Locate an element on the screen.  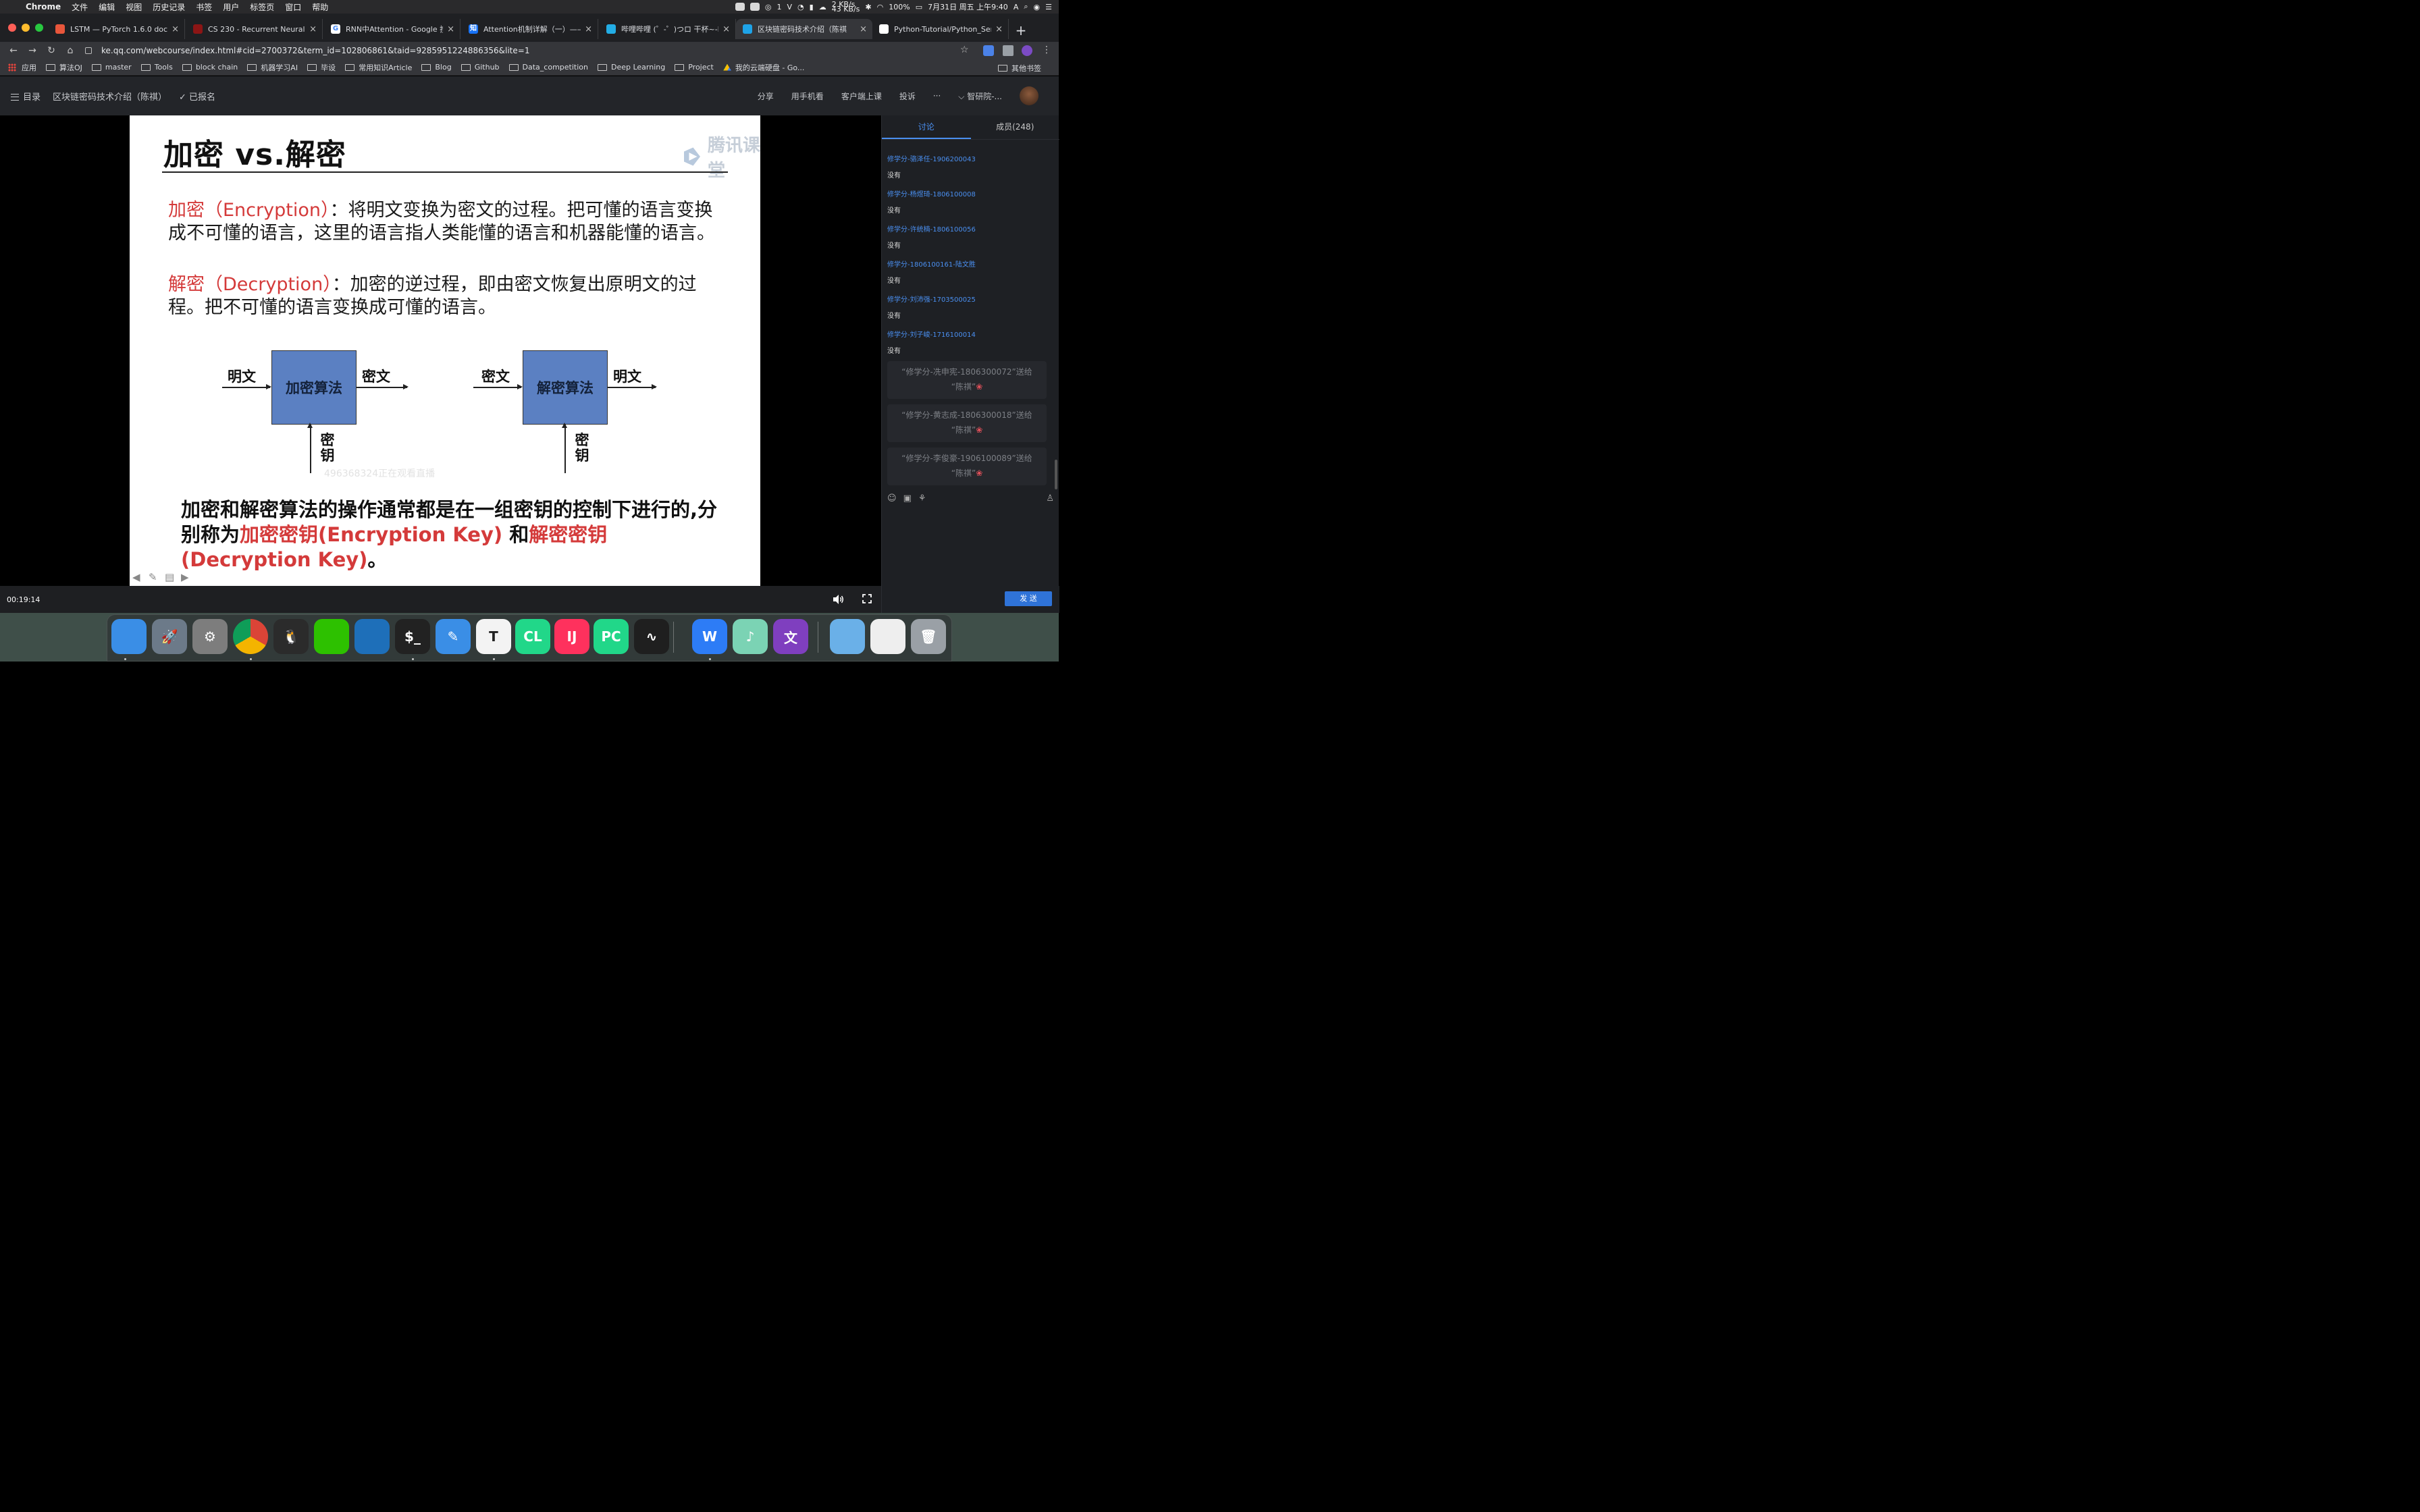
tab-6: Python-Tutorial/Python_Senio × is located at coordinates (940, 29).